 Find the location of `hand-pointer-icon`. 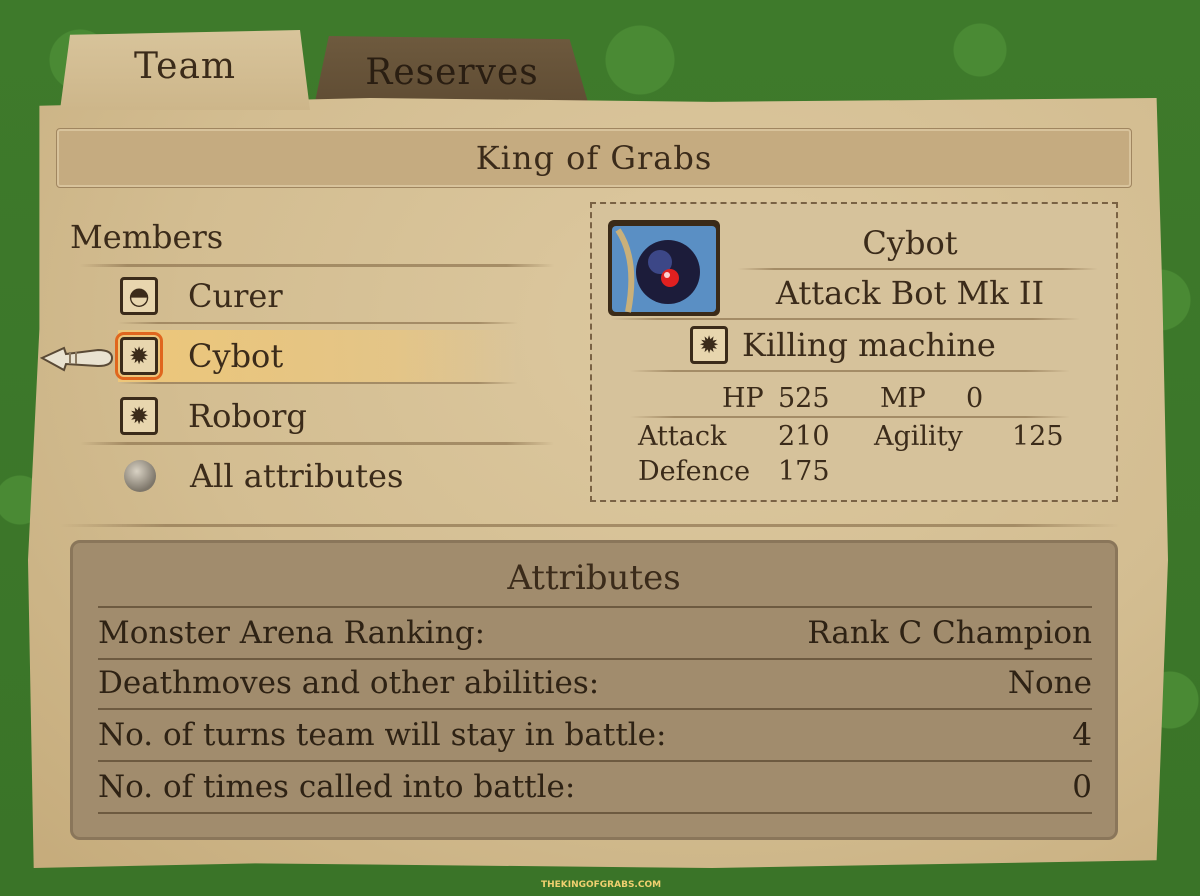

hand-pointer-icon is located at coordinates (77, 359).